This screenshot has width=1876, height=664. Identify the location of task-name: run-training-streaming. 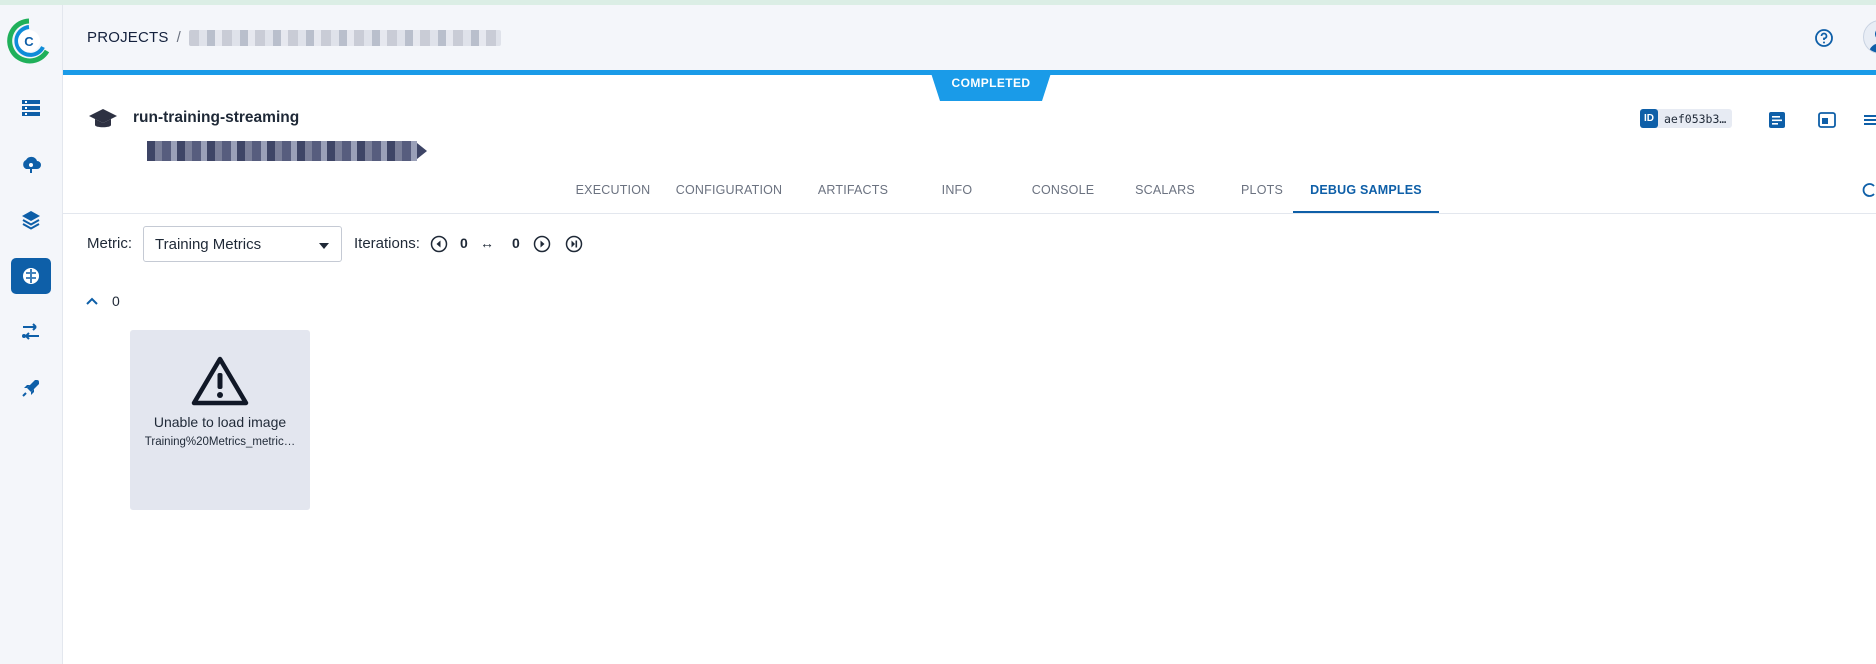
(216, 118).